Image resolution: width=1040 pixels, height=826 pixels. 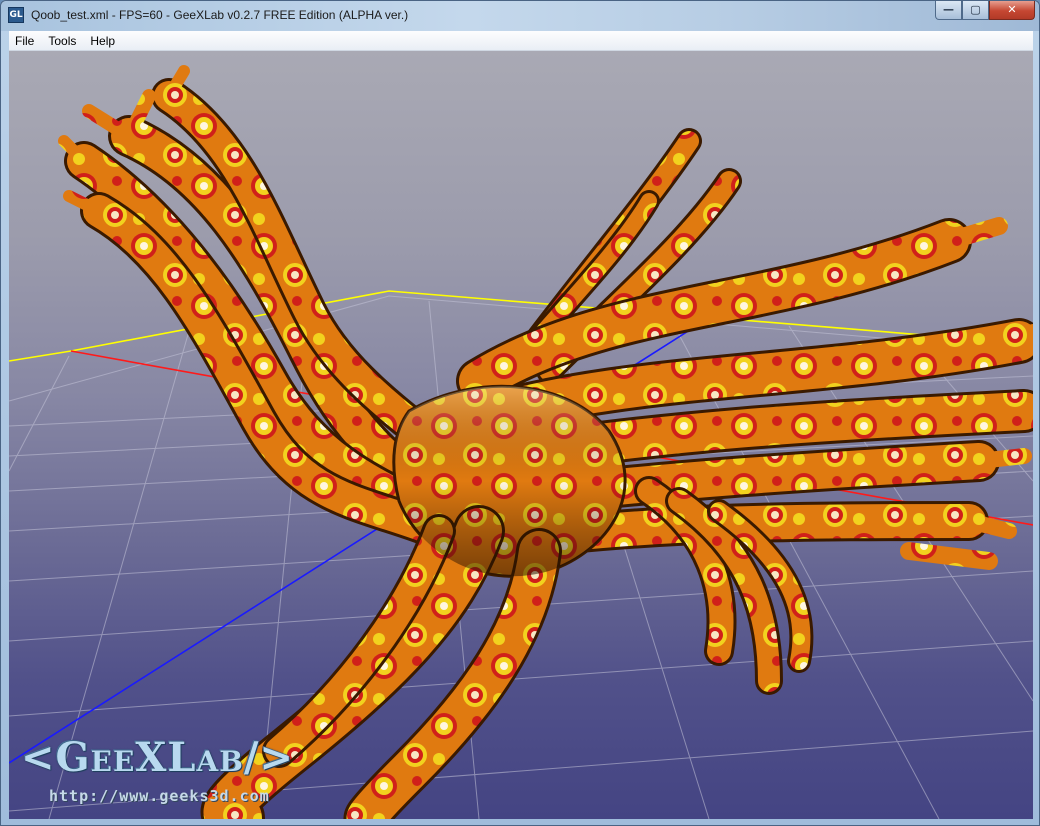 What do you see at coordinates (159, 796) in the screenshot?
I see `geeks3d-url: http://www.geeks3d.com` at bounding box center [159, 796].